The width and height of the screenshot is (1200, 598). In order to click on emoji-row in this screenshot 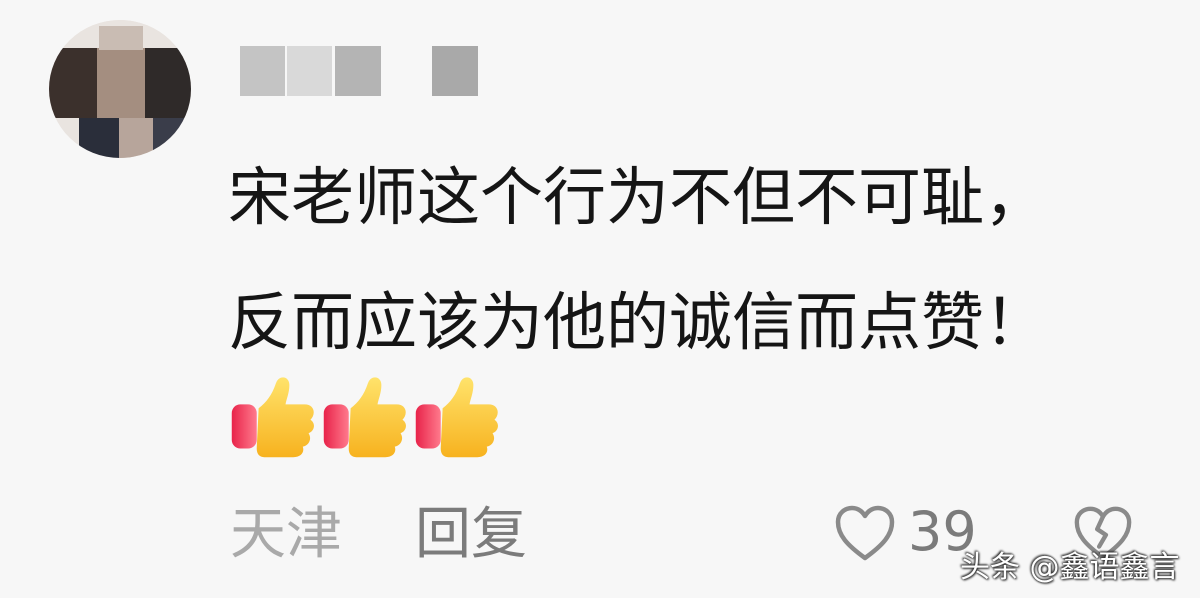, I will do `click(364, 416)`.